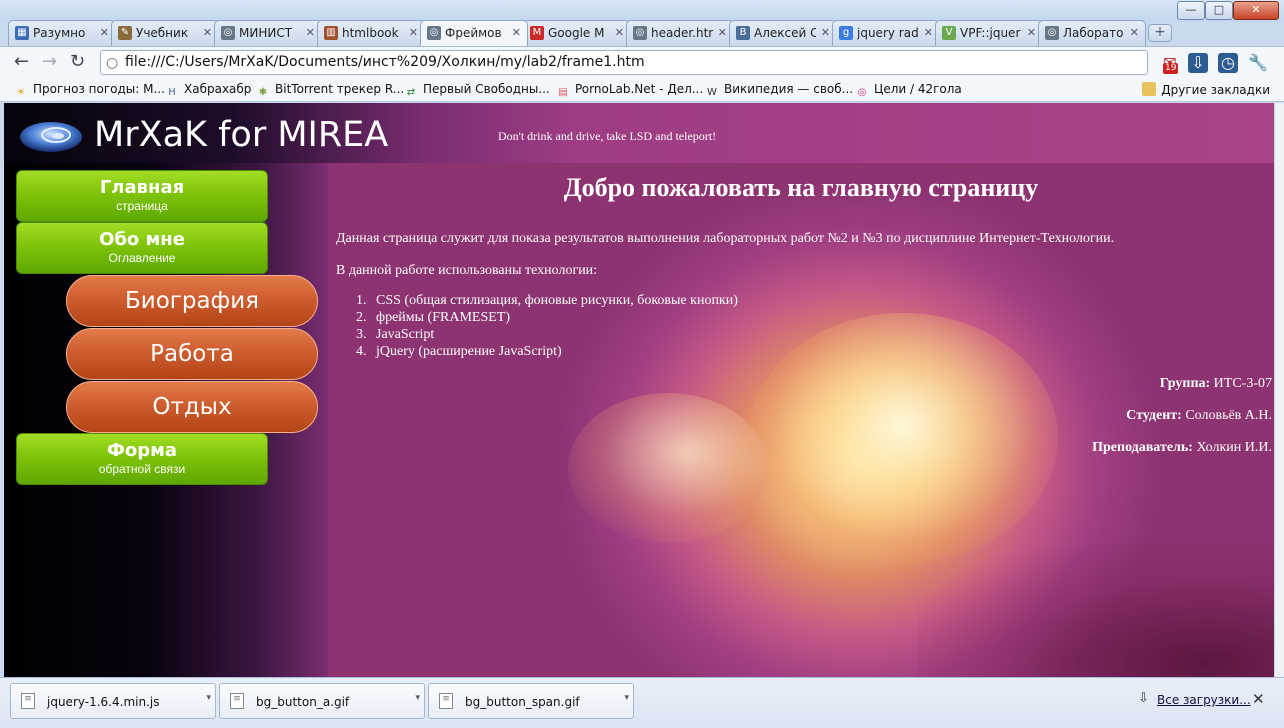 The height and width of the screenshot is (728, 1284). What do you see at coordinates (903, 438) in the screenshot?
I see `background-fractal-core` at bounding box center [903, 438].